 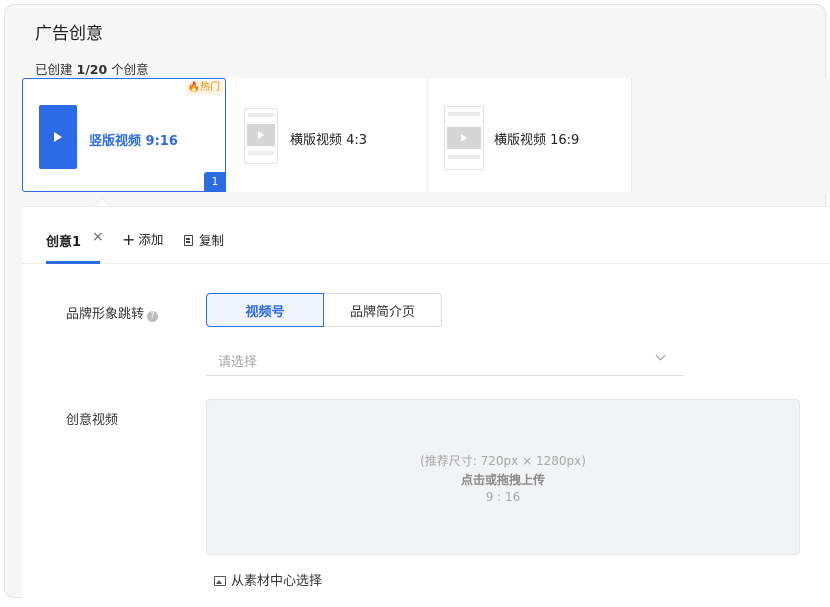 I want to click on hot-badge: 🔥热门, so click(x=203, y=88).